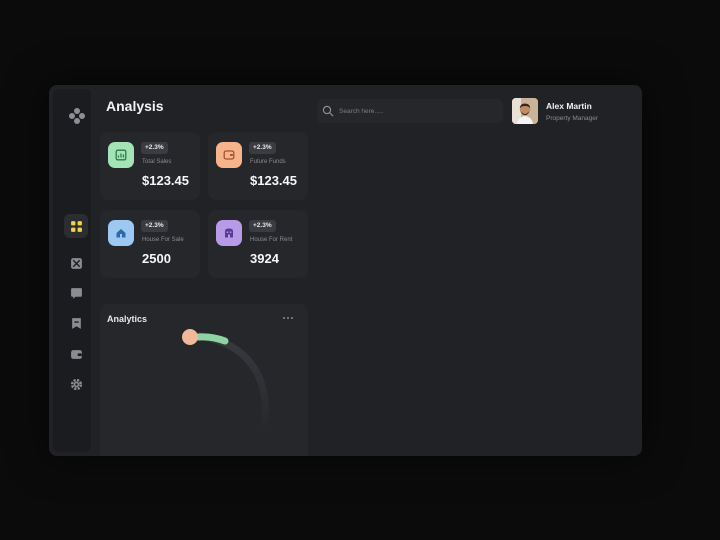 The width and height of the screenshot is (720, 540). What do you see at coordinates (264, 258) in the screenshot?
I see `card-value: 3924` at bounding box center [264, 258].